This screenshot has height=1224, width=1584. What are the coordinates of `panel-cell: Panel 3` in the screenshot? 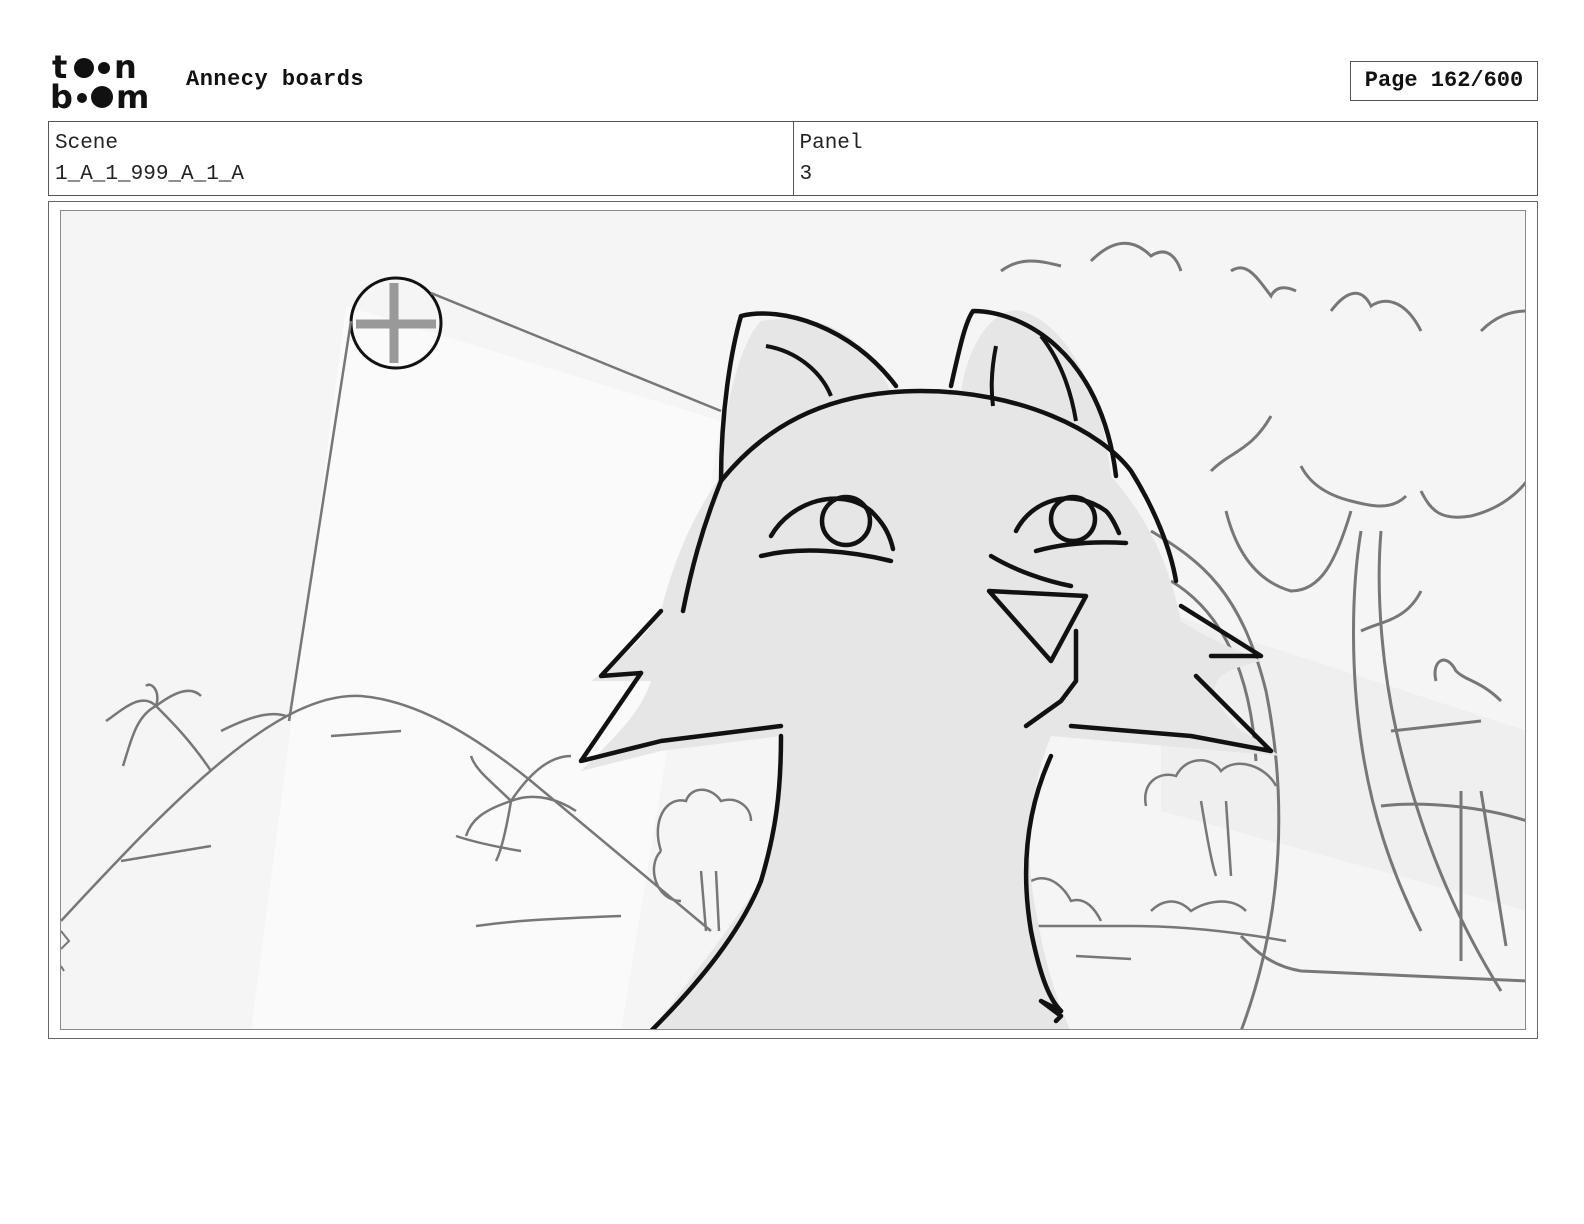 It's located at (1165, 158).